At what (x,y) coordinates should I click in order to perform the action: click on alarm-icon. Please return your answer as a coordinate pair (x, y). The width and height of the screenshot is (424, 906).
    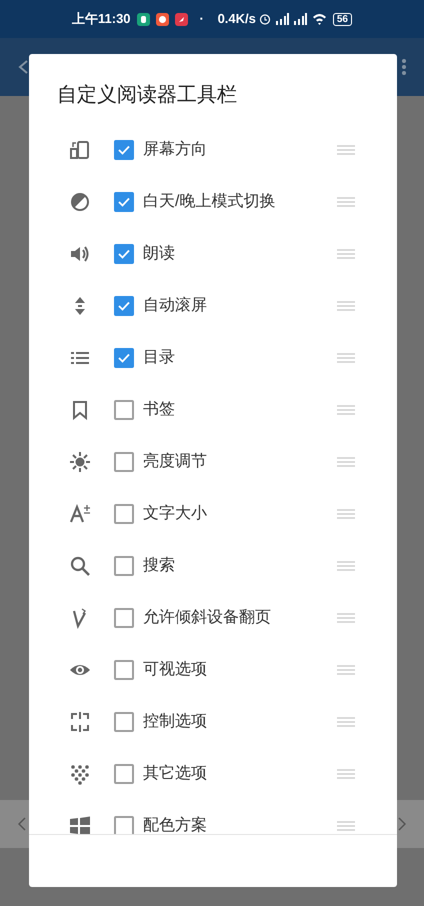
    Looking at the image, I should click on (264, 19).